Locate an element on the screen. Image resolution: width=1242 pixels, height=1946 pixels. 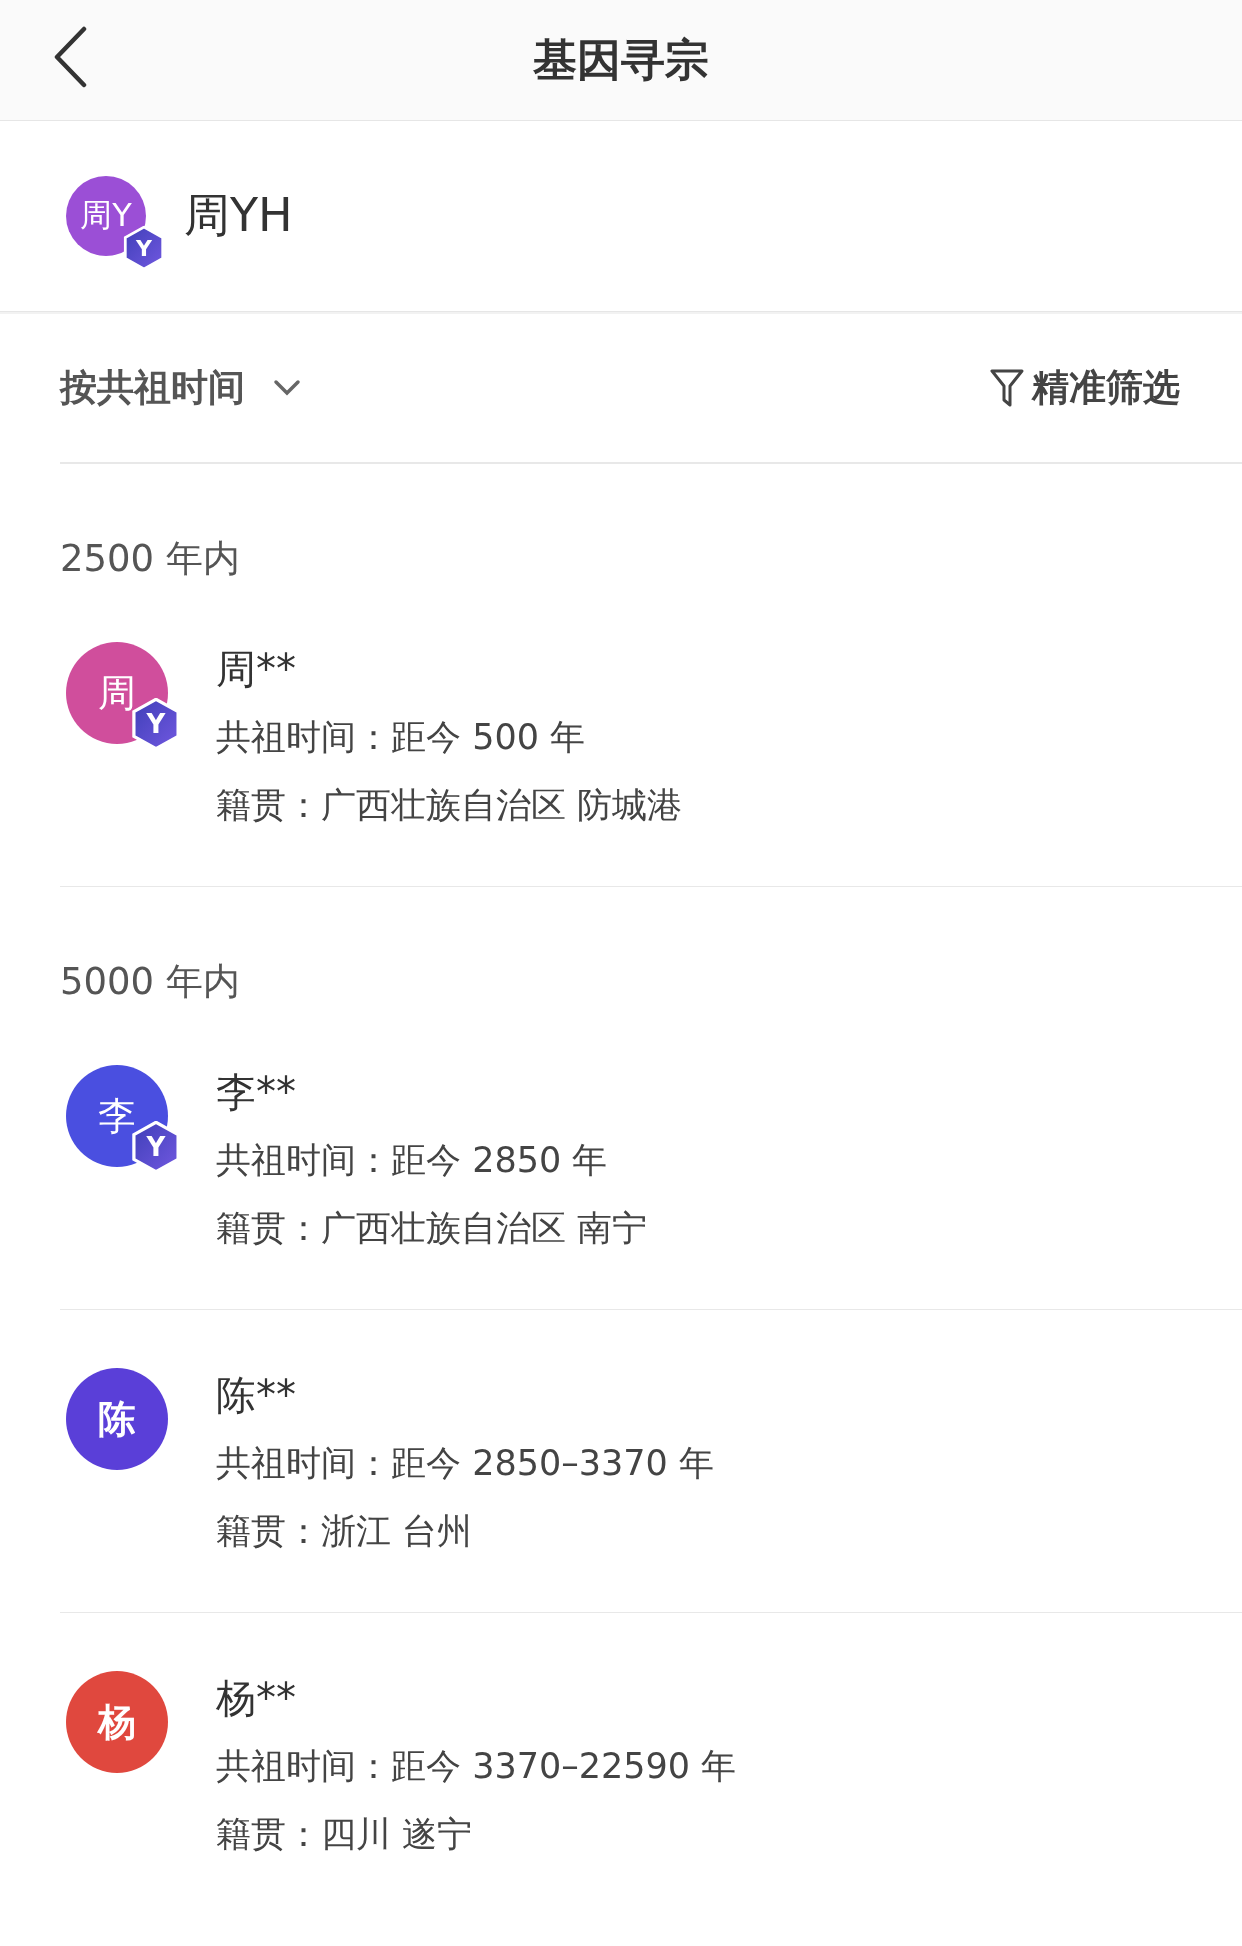
origin-text: 籍贯：四川 遂宁 is located at coordinates (345, 1834).